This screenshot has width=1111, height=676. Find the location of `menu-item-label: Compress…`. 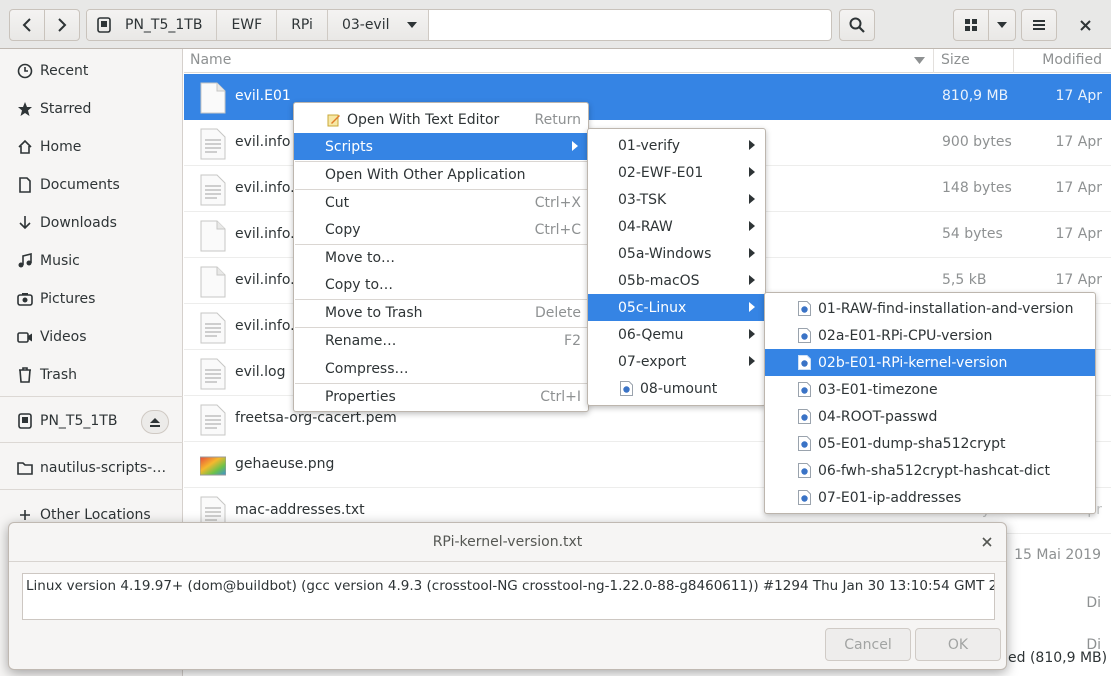

menu-item-label: Compress… is located at coordinates (367, 368).